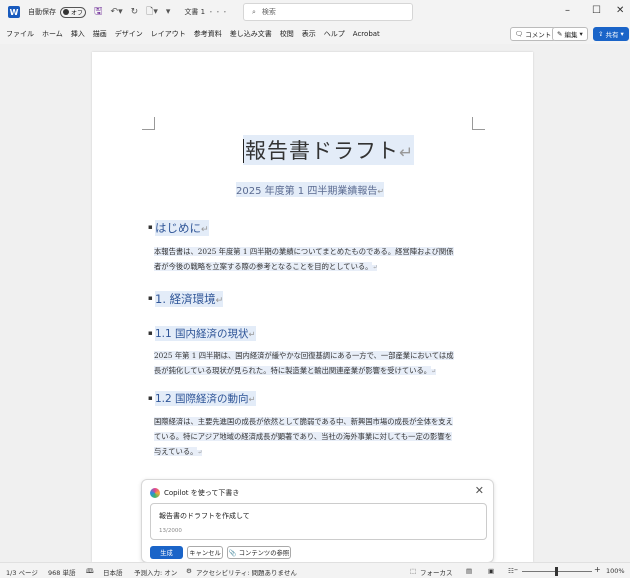 The height and width of the screenshot is (578, 630). What do you see at coordinates (170, 531) in the screenshot?
I see `character-count: 13/2000` at bounding box center [170, 531].